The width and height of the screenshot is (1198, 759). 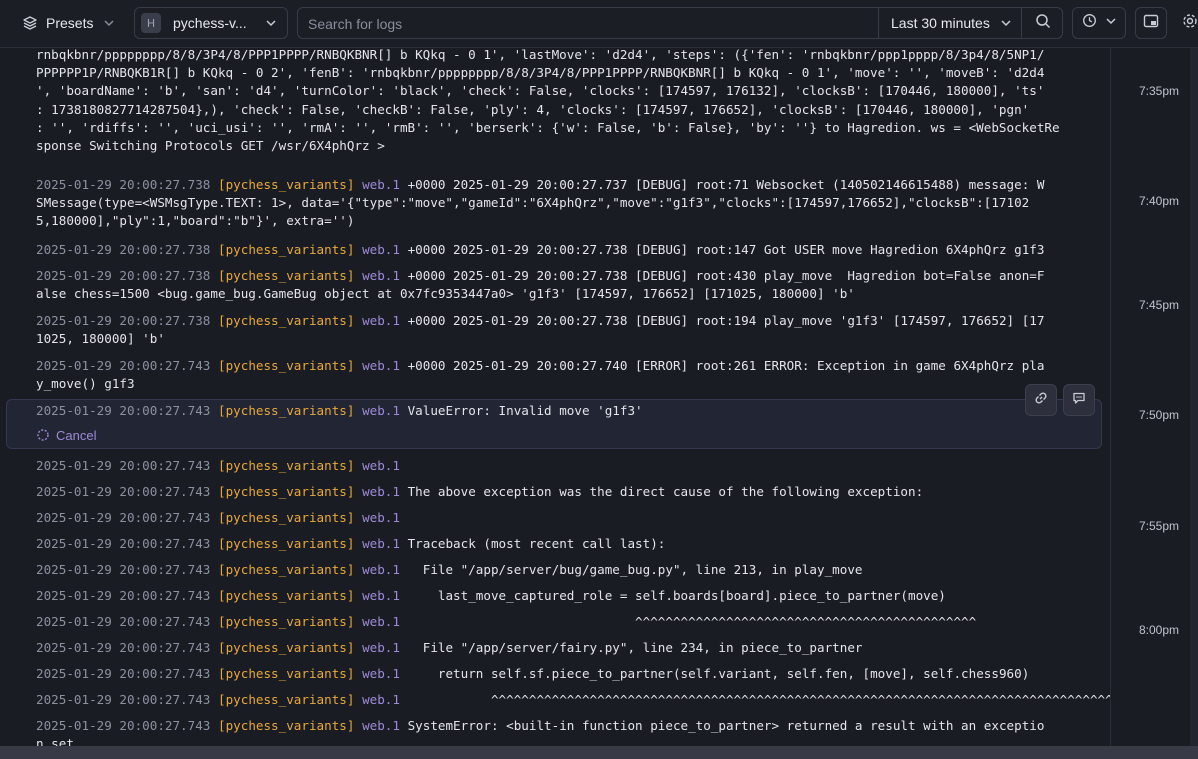 What do you see at coordinates (66, 435) in the screenshot?
I see `cancel-button: Cancel` at bounding box center [66, 435].